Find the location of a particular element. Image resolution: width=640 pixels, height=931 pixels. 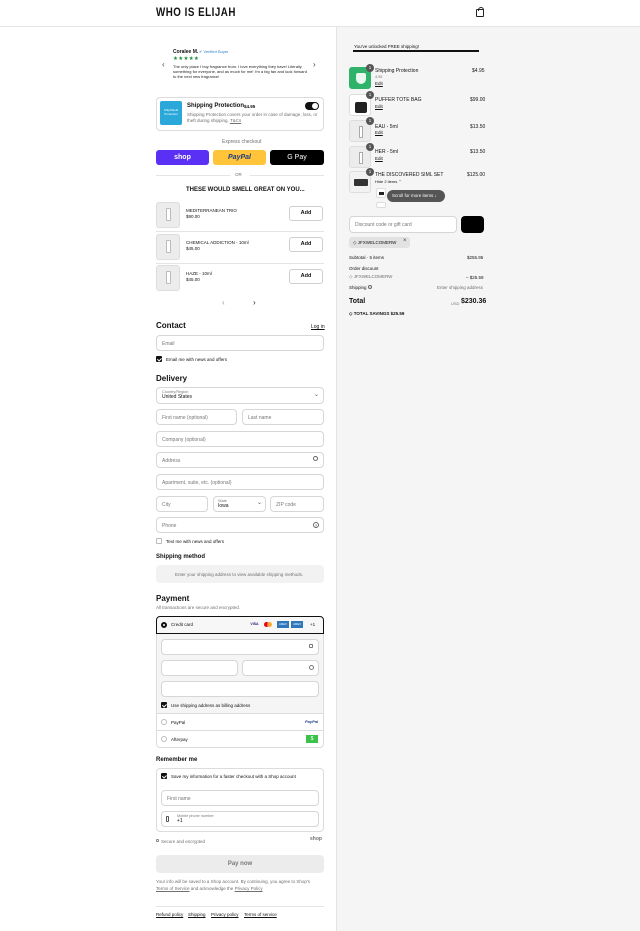

scroll-more-pill: Scroll for more items ↓ is located at coordinates (416, 196).